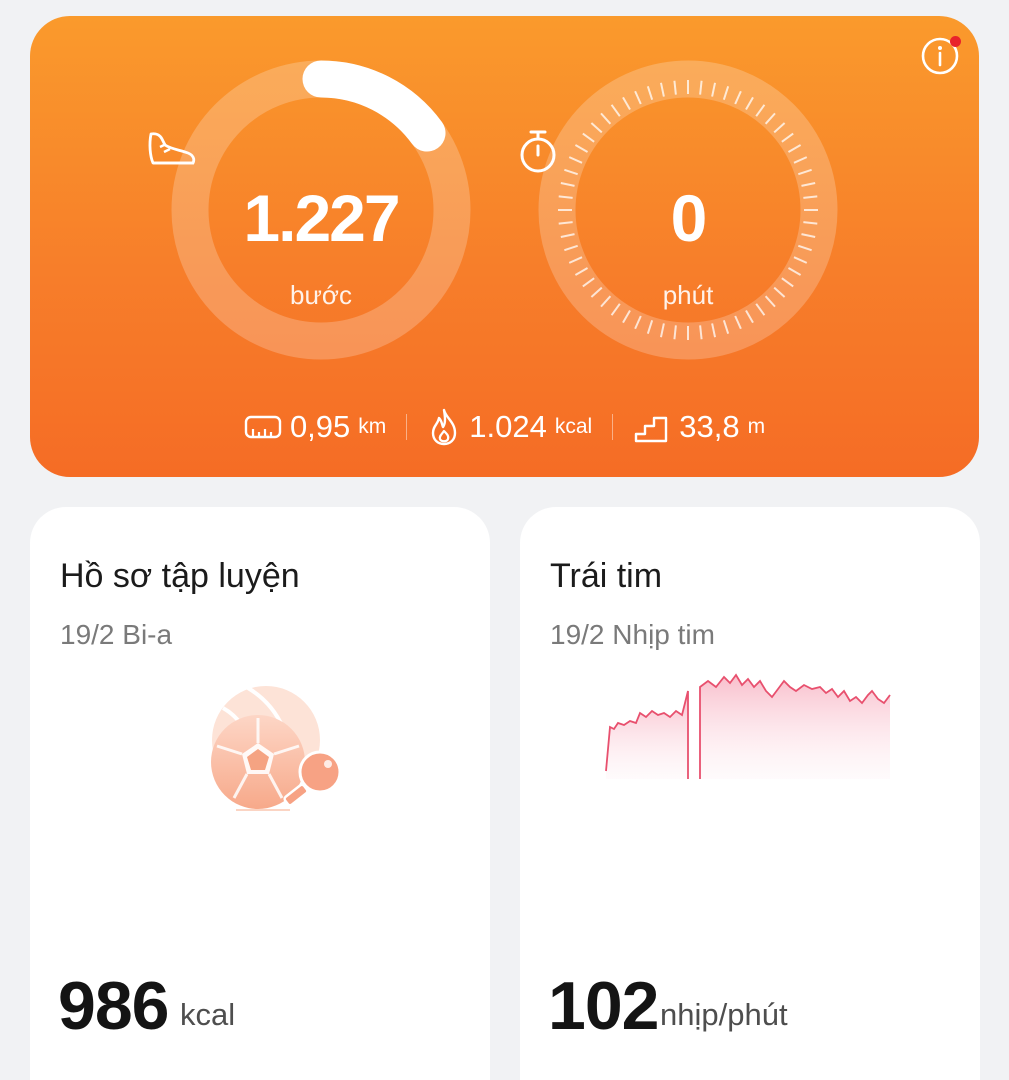 This screenshot has width=1009, height=1080. I want to click on ruler-icon, so click(263, 427).